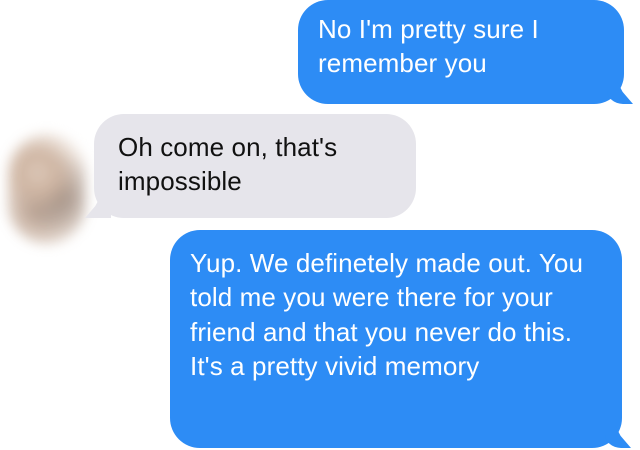  Describe the element at coordinates (428, 46) in the screenshot. I see `message-text: No I'm pretty sure I remember you` at that location.